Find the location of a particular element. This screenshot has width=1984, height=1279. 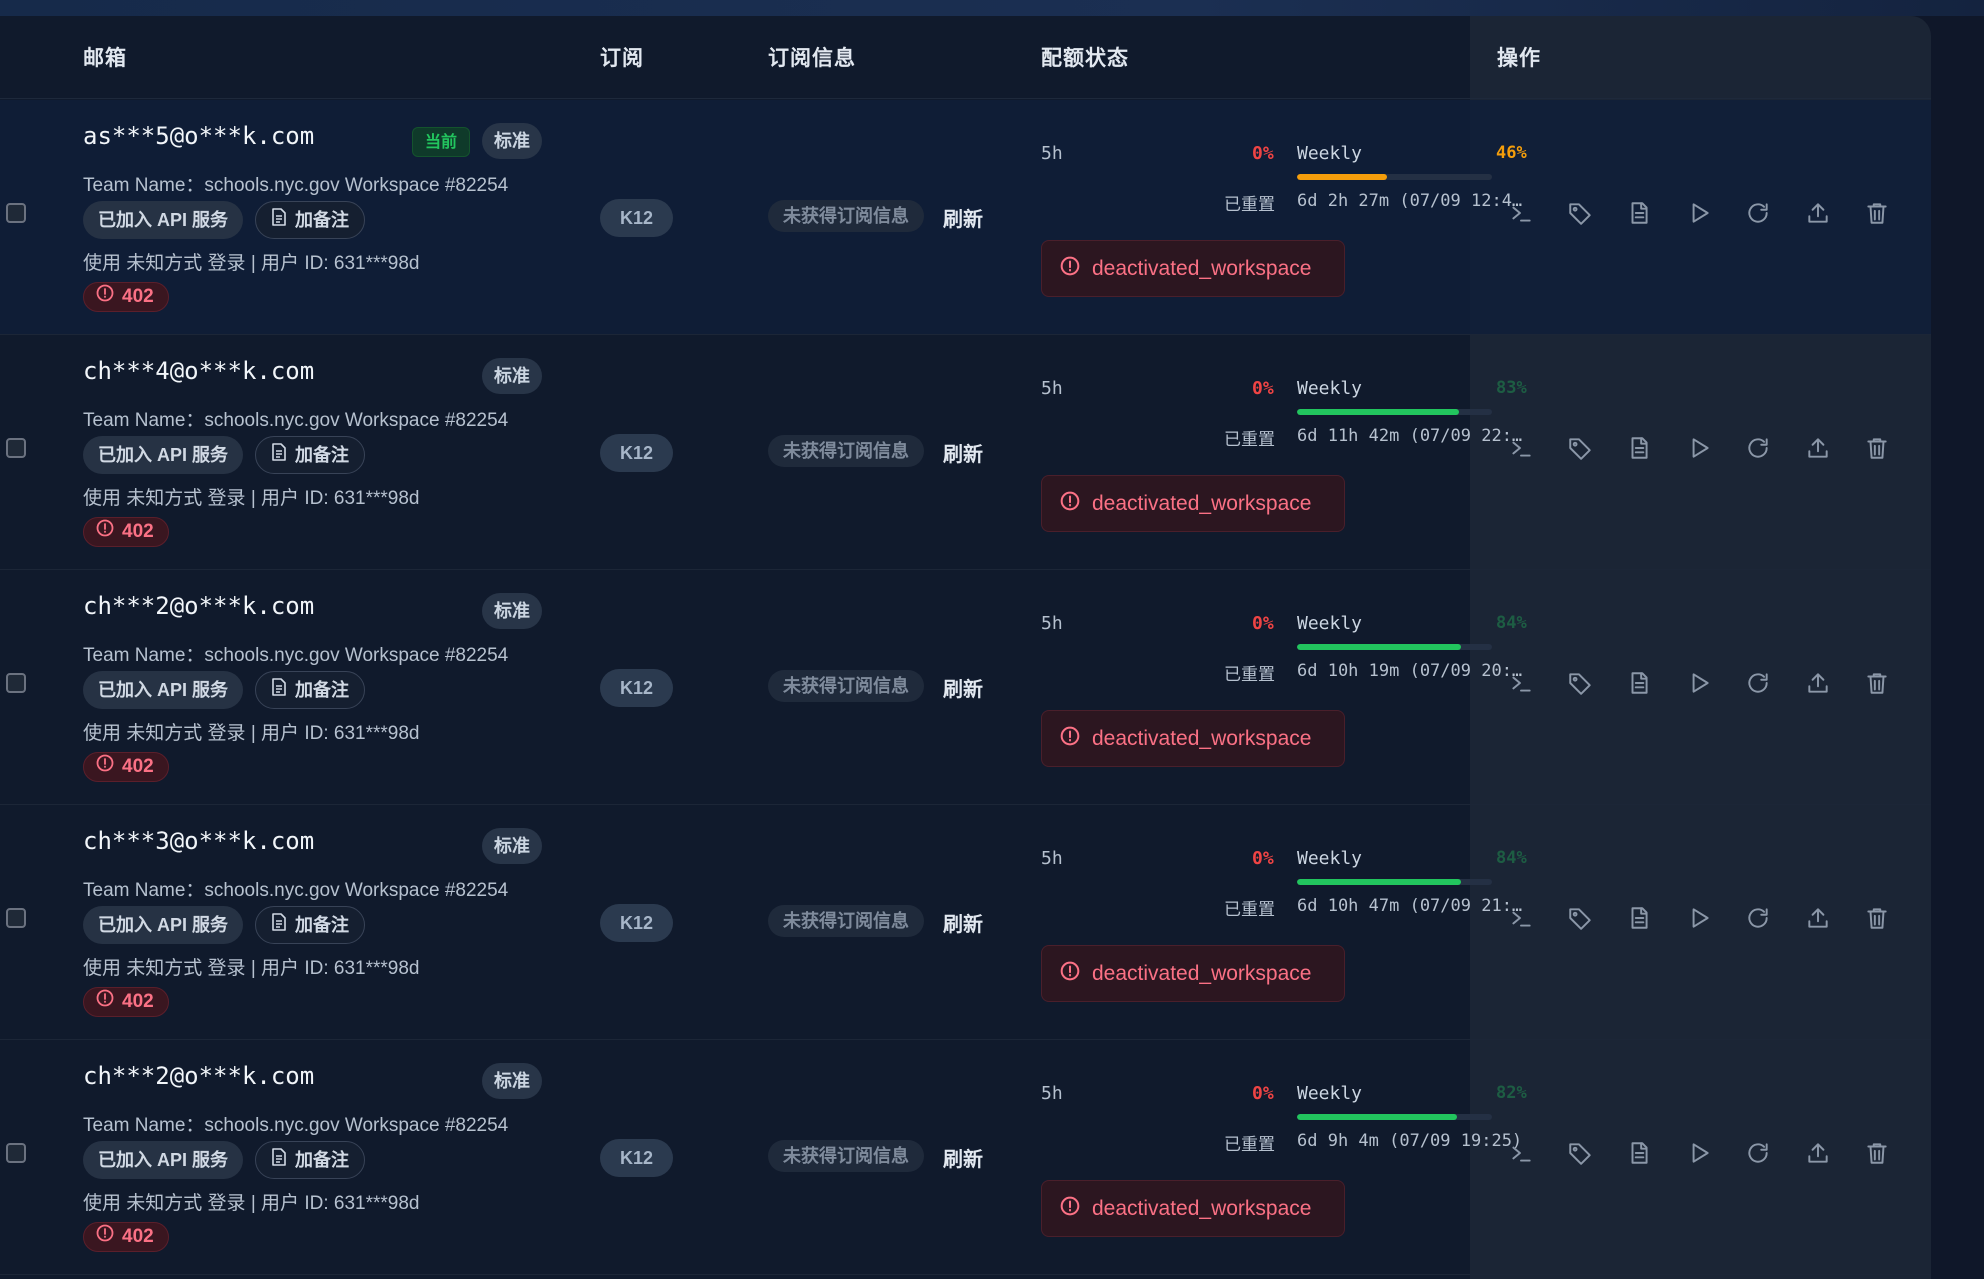

account-email: ch***3@o***k.com is located at coordinates (199, 841).